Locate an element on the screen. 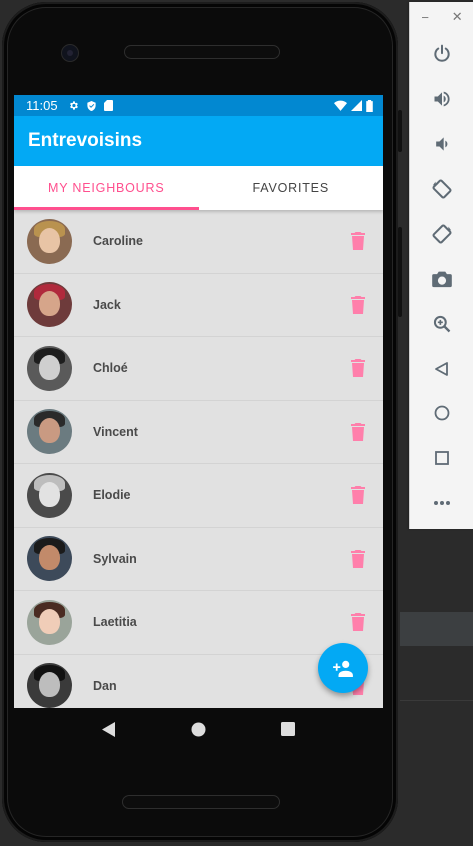 The height and width of the screenshot is (846, 473). neighbour-name: Dan is located at coordinates (105, 685).